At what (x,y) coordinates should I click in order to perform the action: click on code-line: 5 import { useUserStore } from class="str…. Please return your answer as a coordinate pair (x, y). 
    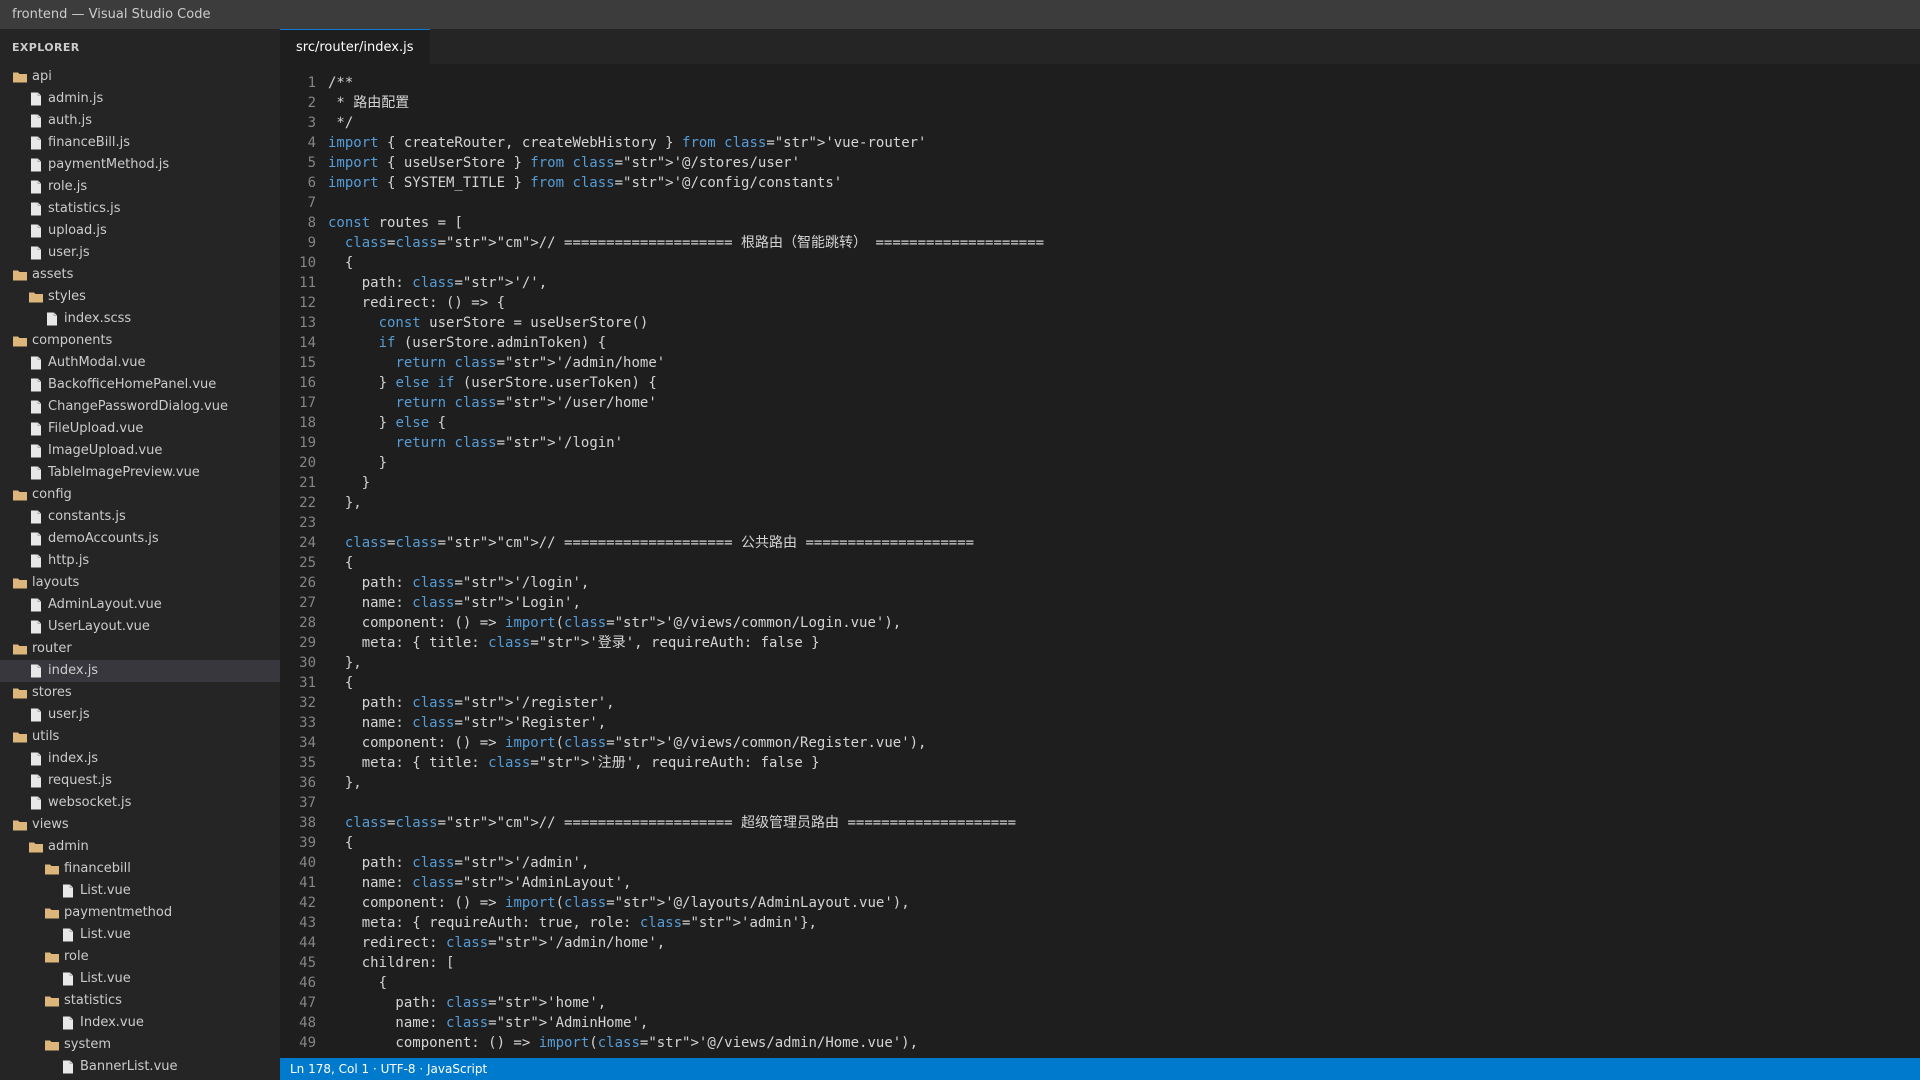
    Looking at the image, I should click on (1100, 163).